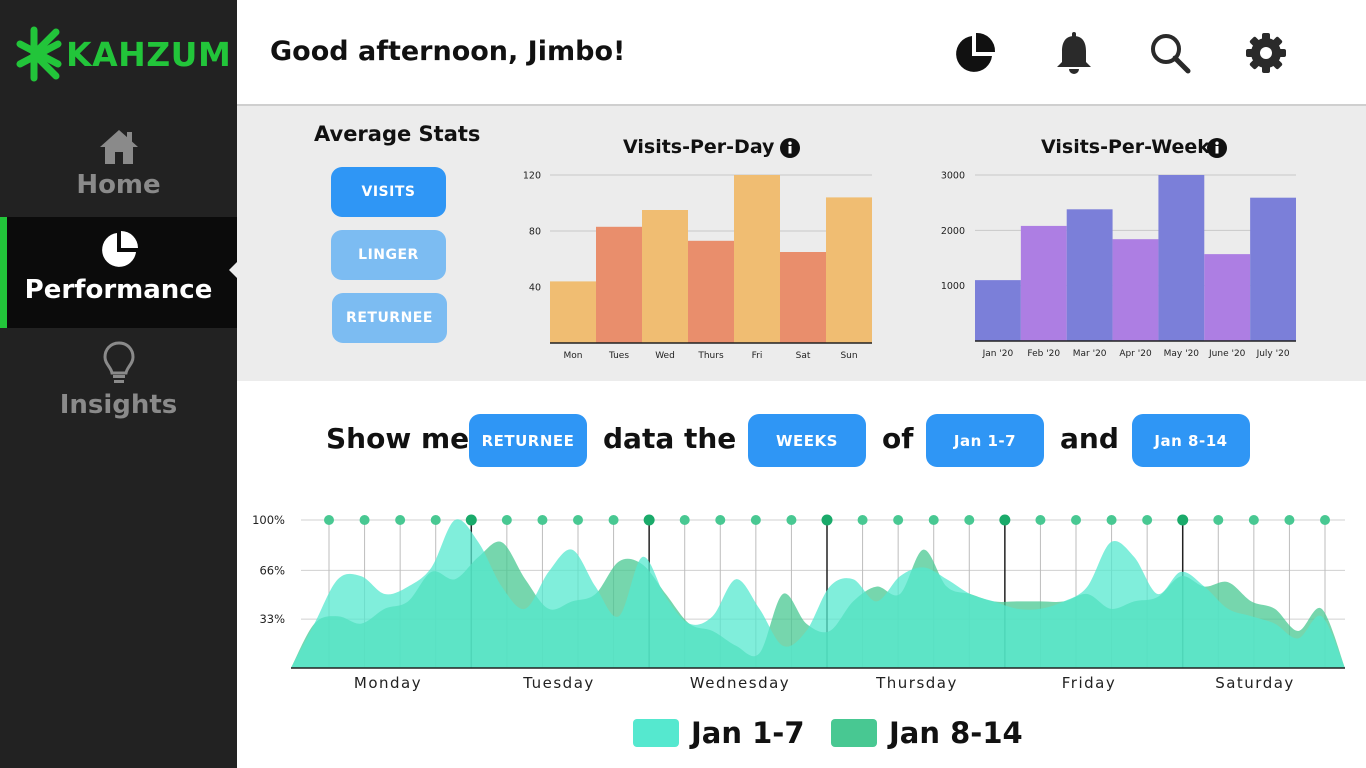 The height and width of the screenshot is (768, 1366). I want to click on gear-icon, so click(1266, 53).